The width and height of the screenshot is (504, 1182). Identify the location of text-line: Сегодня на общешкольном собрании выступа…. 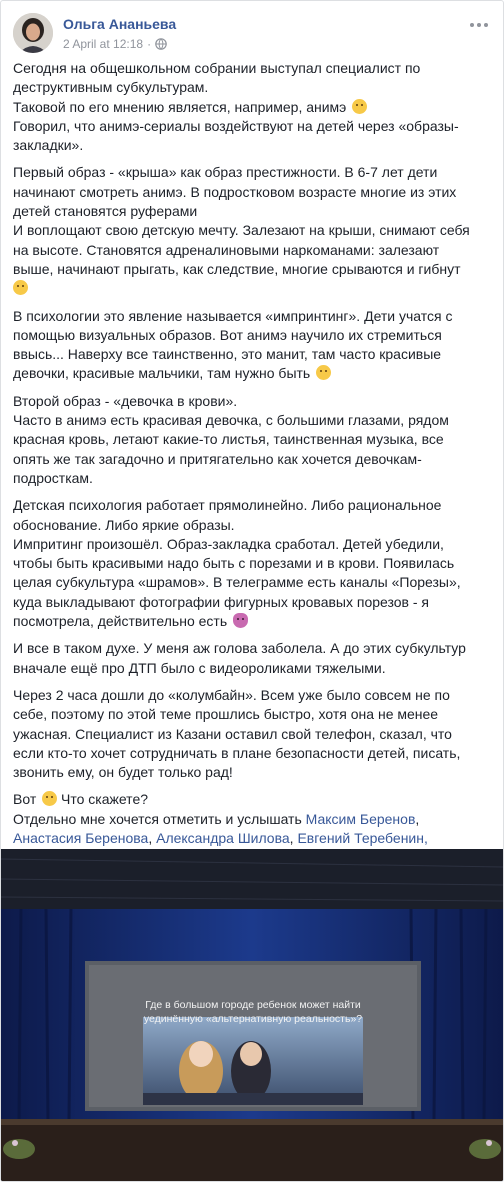
(217, 68).